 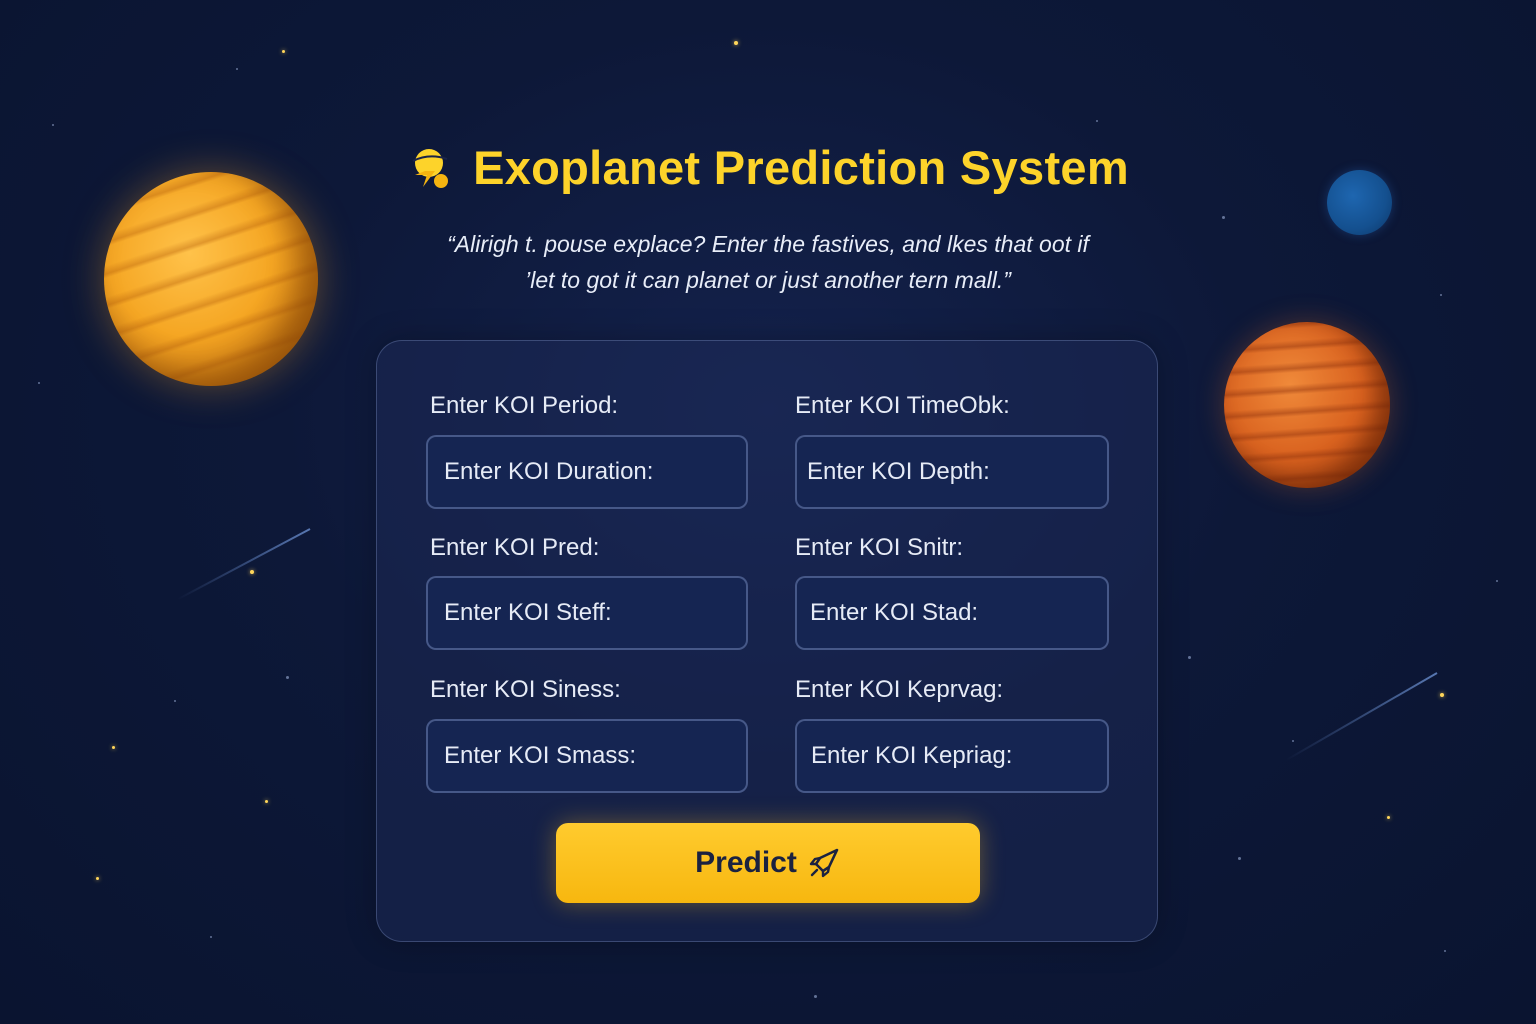 What do you see at coordinates (515, 547) in the screenshot?
I see `field-label-koi-pred: Enter KOI Pred:` at bounding box center [515, 547].